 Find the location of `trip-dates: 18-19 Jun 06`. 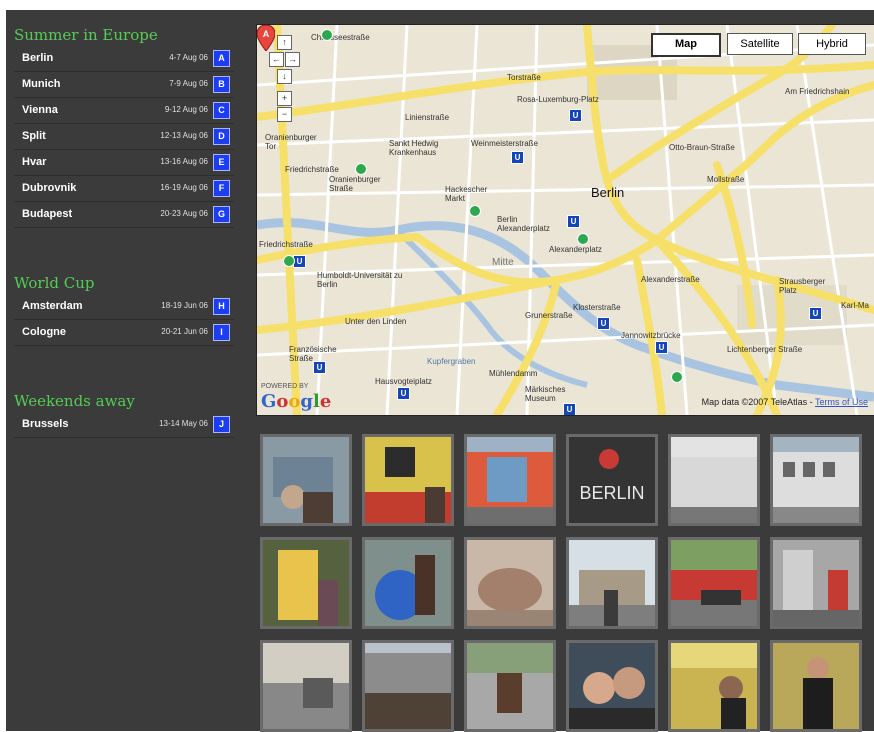

trip-dates: 18-19 Jun 06 is located at coordinates (184, 305).